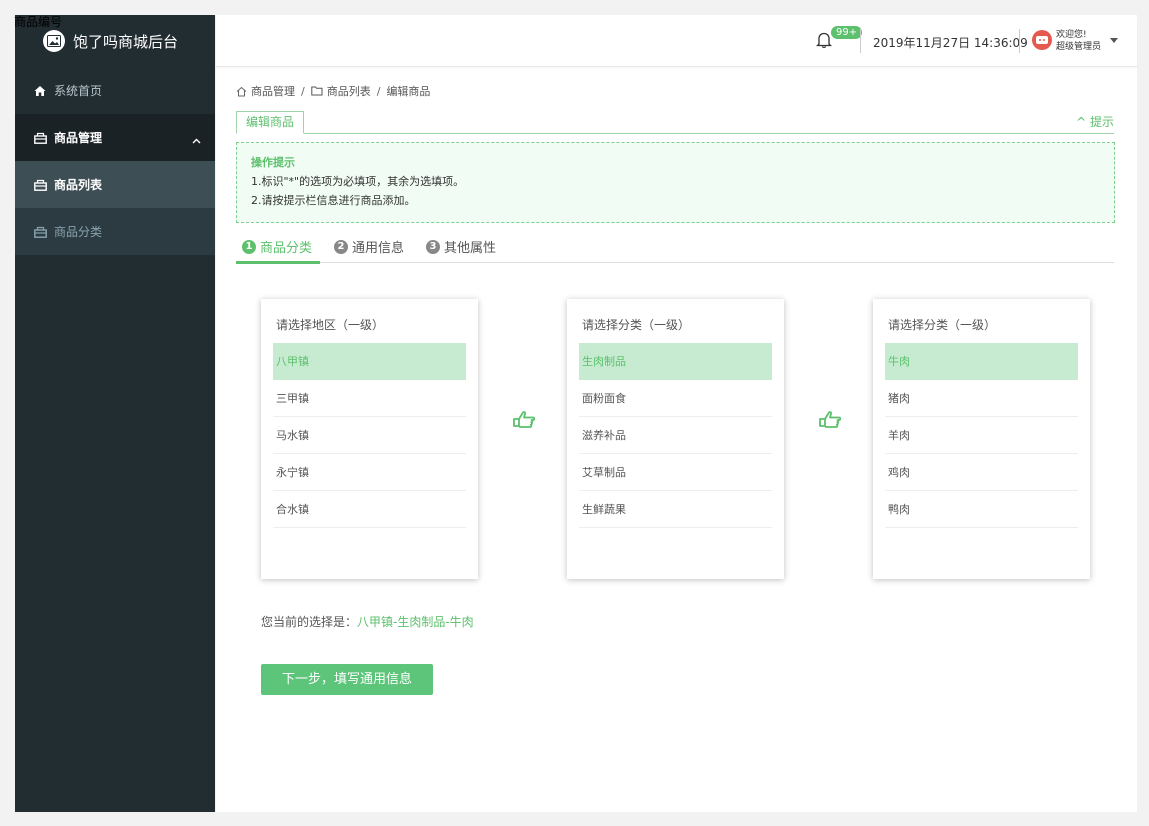 The image size is (1149, 826). I want to click on sidebar-item-label: 系统首页, so click(78, 91).